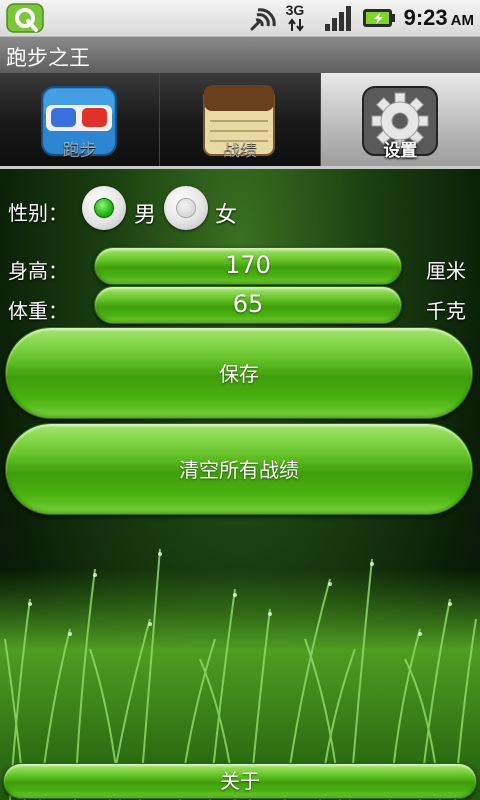  Describe the element at coordinates (79, 151) in the screenshot. I see `tab-run-label: 跑步` at that location.